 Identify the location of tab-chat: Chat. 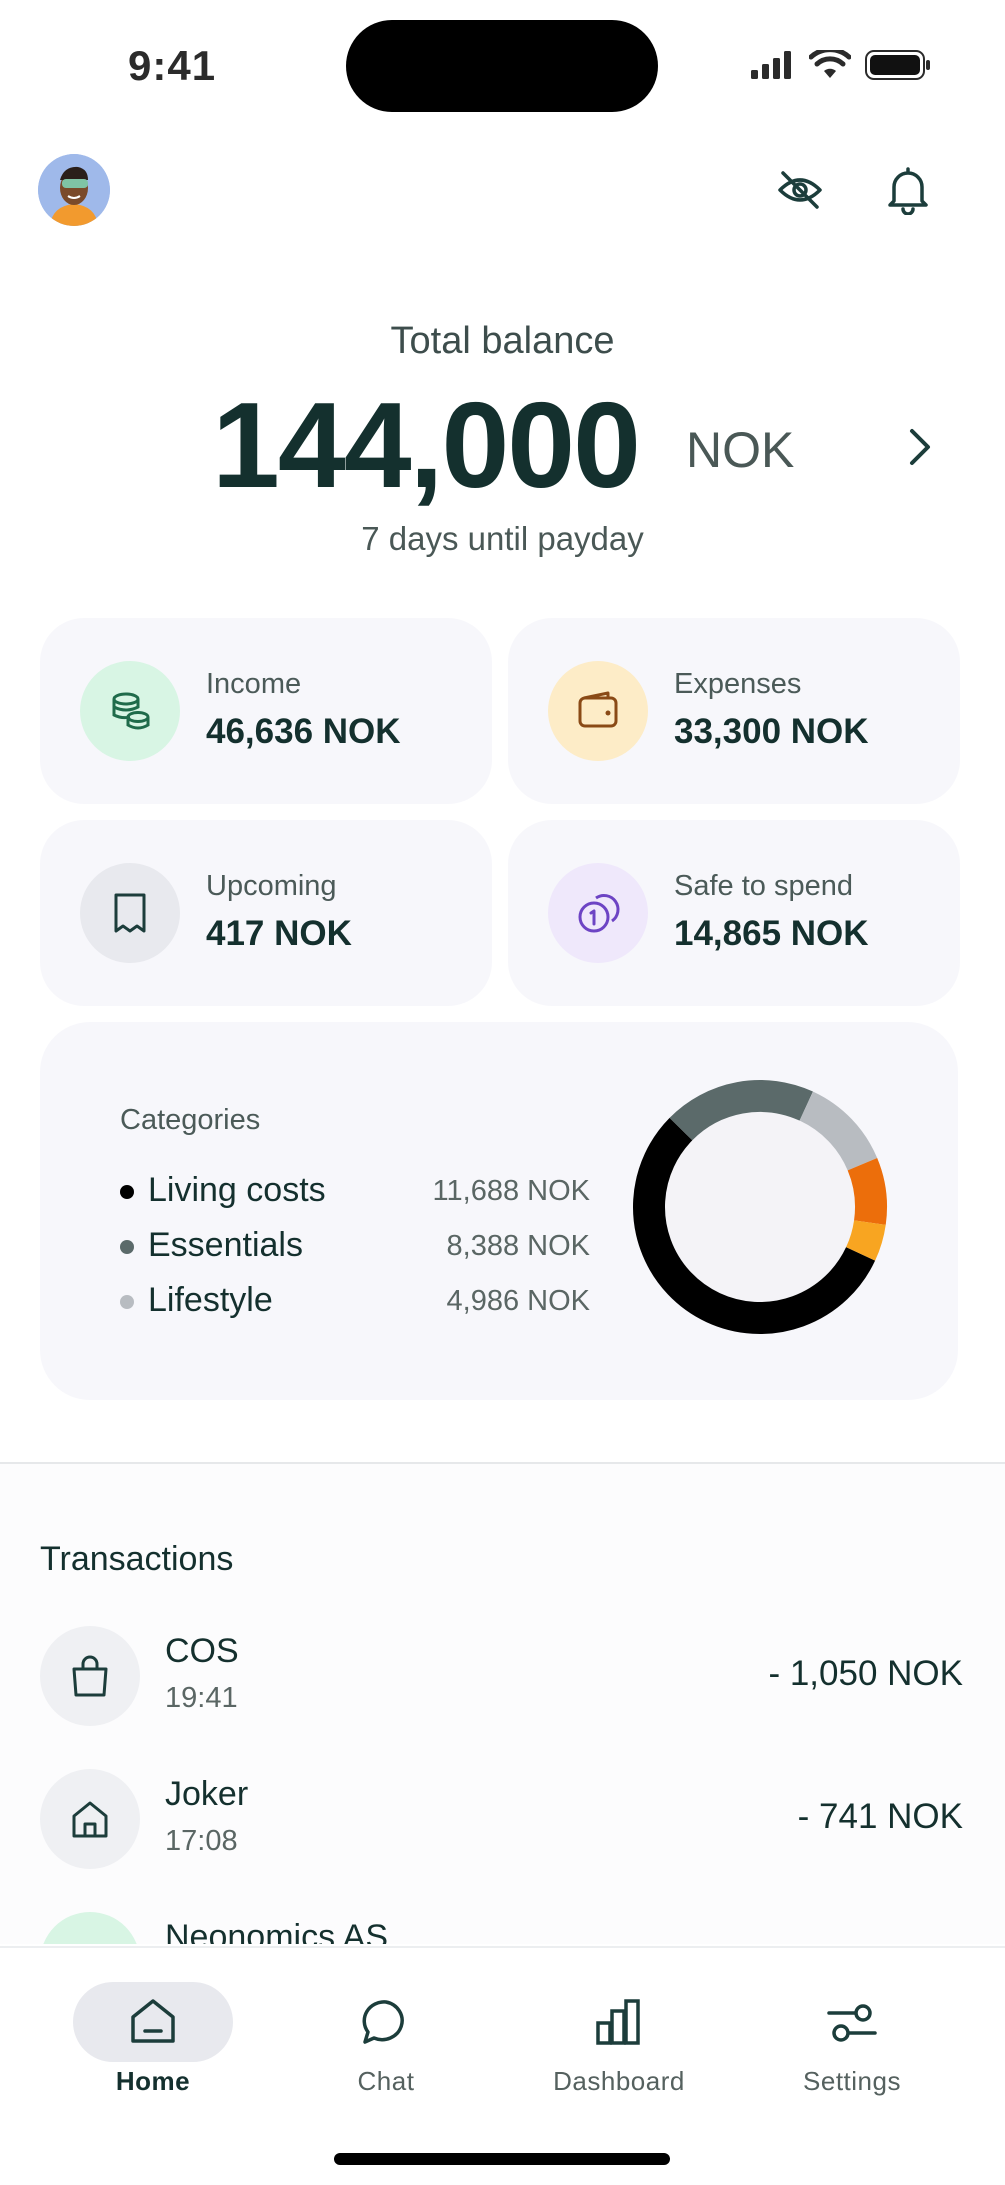
(386, 2028).